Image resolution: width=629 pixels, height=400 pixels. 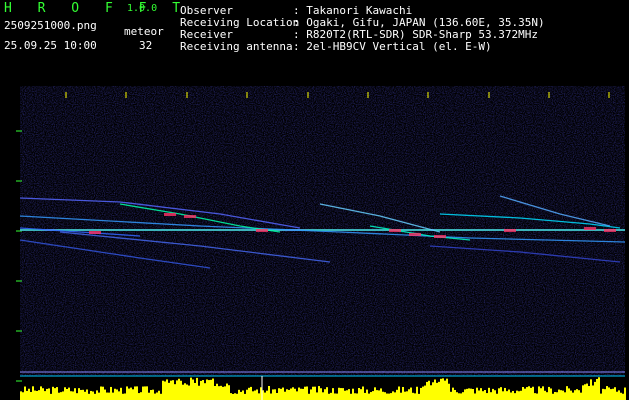 I want to click on antenna-label: Receiving antenna, so click(x=236, y=46).